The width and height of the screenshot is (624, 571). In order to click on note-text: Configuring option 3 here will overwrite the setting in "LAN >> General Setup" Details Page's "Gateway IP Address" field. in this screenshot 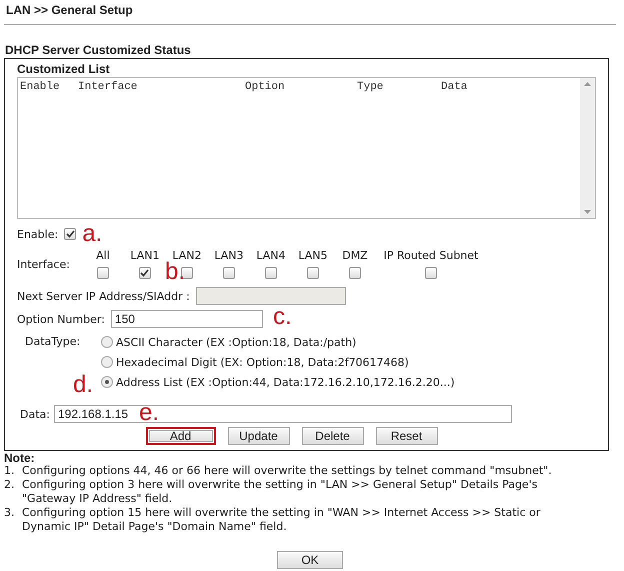, I will do `click(280, 492)`.